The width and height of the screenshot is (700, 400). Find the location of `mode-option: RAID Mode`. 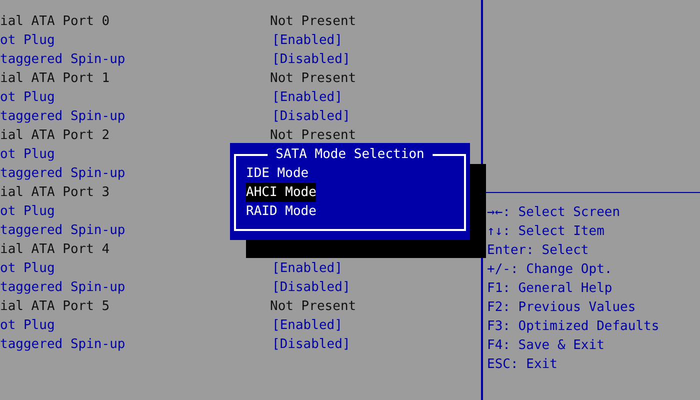

mode-option: RAID Mode is located at coordinates (281, 211).